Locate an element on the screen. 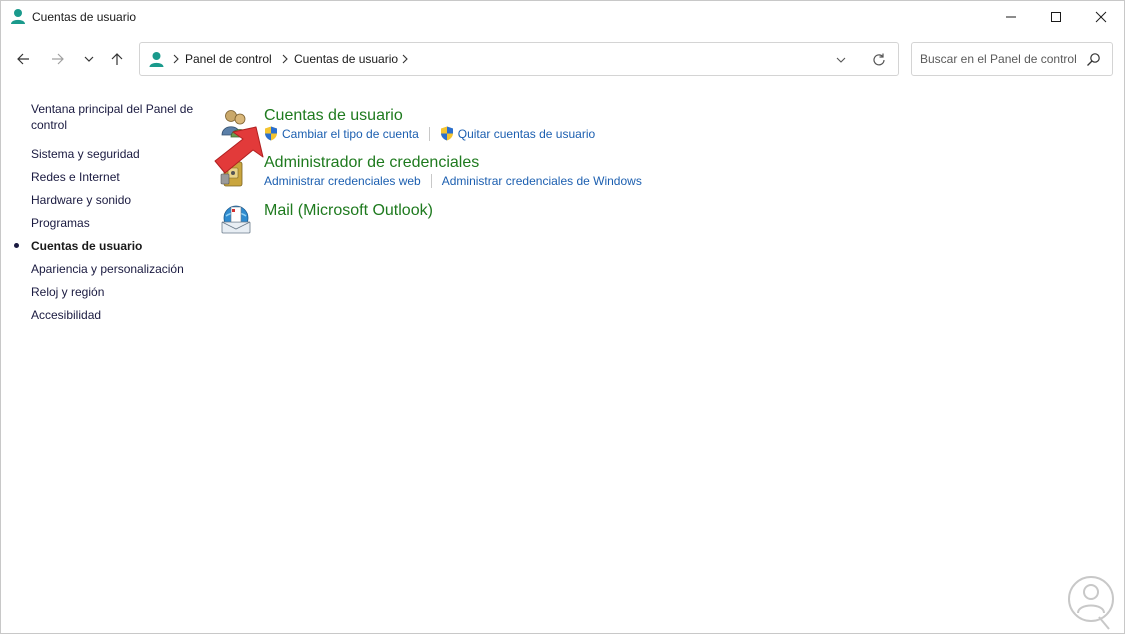  maximize-button is located at coordinates (1056, 17).